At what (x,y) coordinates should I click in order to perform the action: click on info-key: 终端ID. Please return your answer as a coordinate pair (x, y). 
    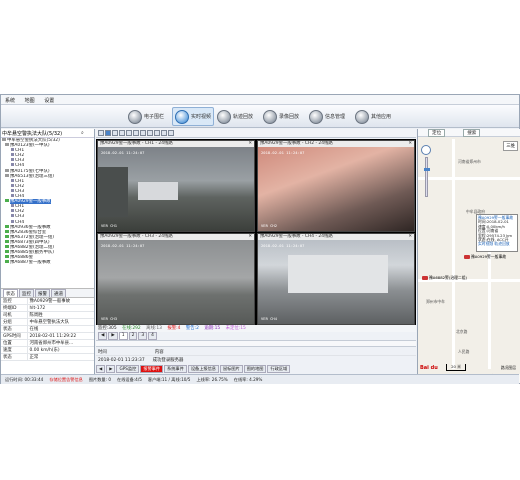
    Looking at the image, I should click on (14, 308).